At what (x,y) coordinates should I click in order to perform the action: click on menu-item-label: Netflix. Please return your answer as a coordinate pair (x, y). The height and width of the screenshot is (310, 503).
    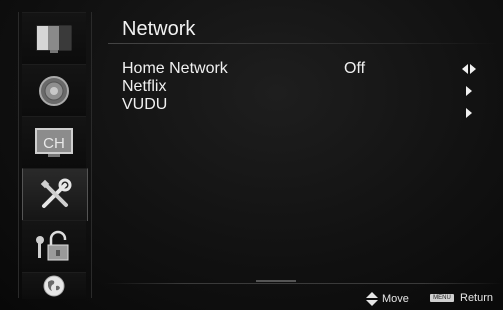
    Looking at the image, I should click on (144, 86).